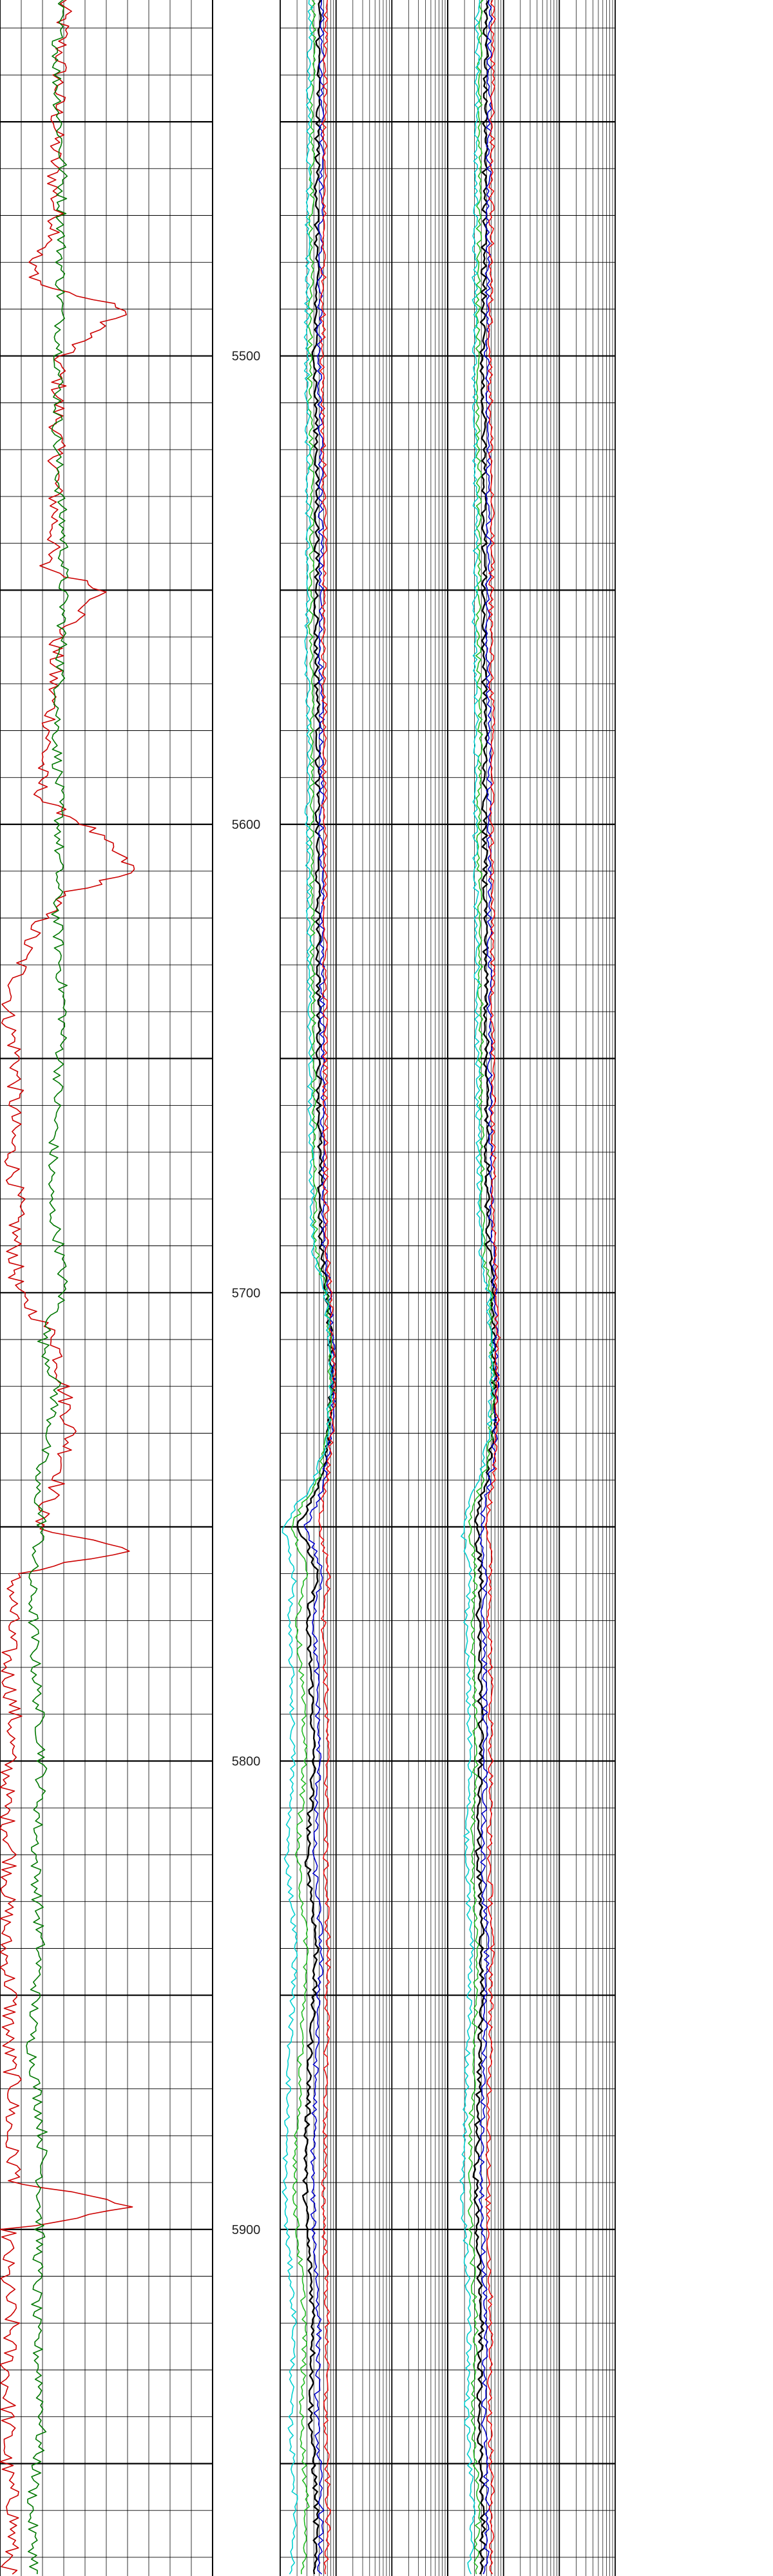 This screenshot has width=773, height=2576. What do you see at coordinates (482, 1287) in the screenshot?
I see `log-curve-track3-series4` at bounding box center [482, 1287].